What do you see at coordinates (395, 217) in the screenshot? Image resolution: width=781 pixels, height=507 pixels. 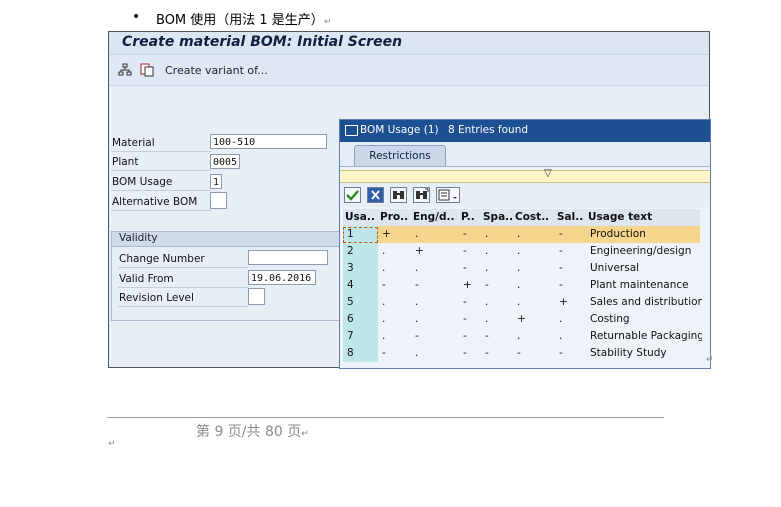 I see `column-header: Pro..` at bounding box center [395, 217].